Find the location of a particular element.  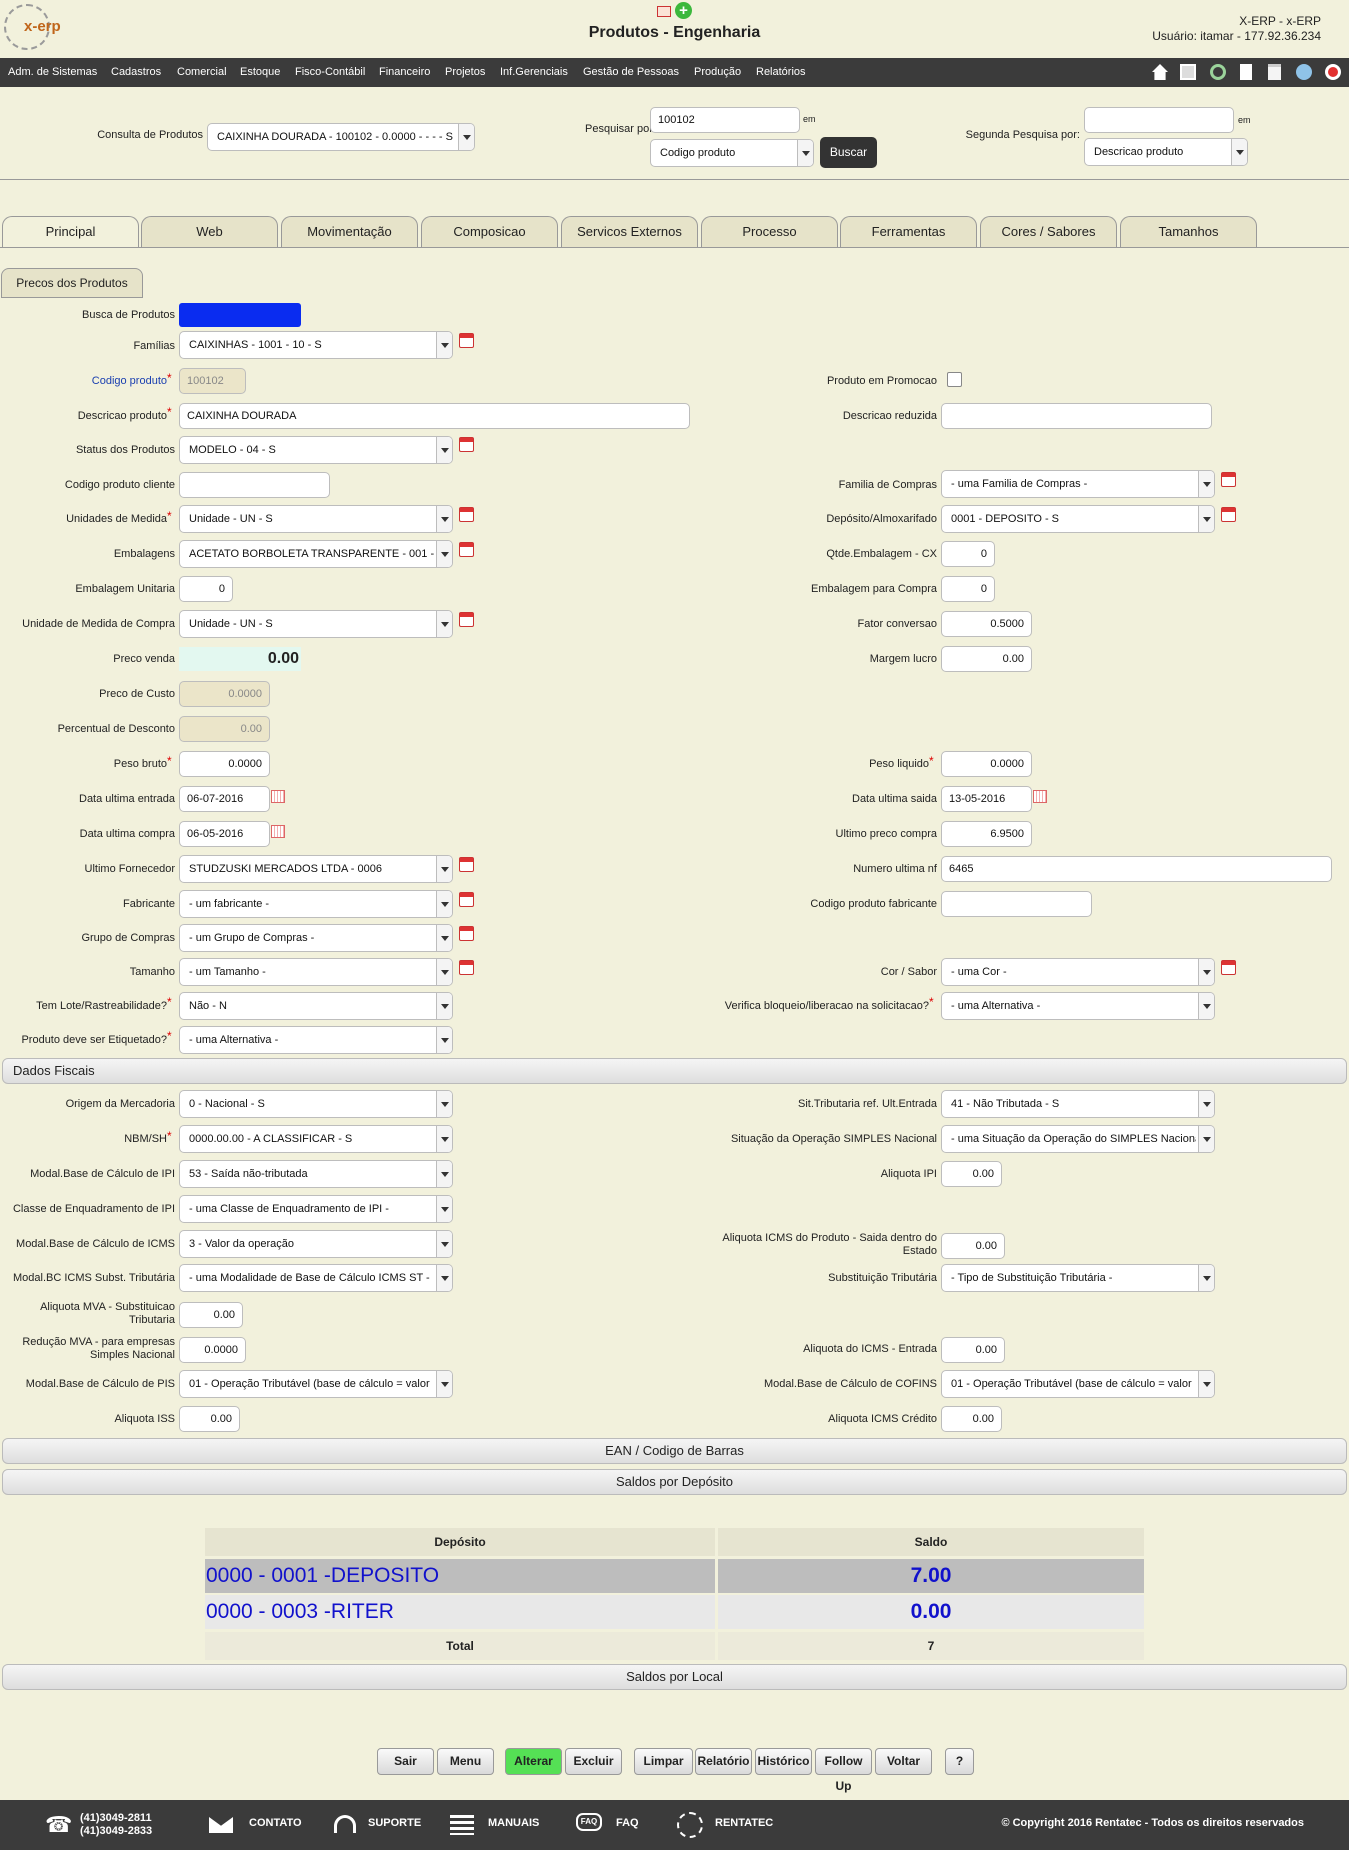

peso-bruto-input: 0.0000 is located at coordinates (224, 764).